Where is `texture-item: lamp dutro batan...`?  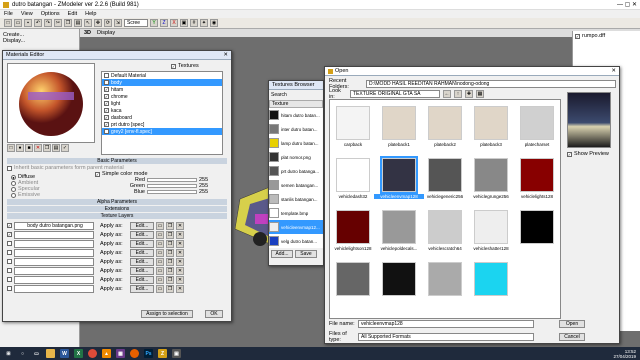
texture-item: lamp dutro batan... is located at coordinates (296, 143).